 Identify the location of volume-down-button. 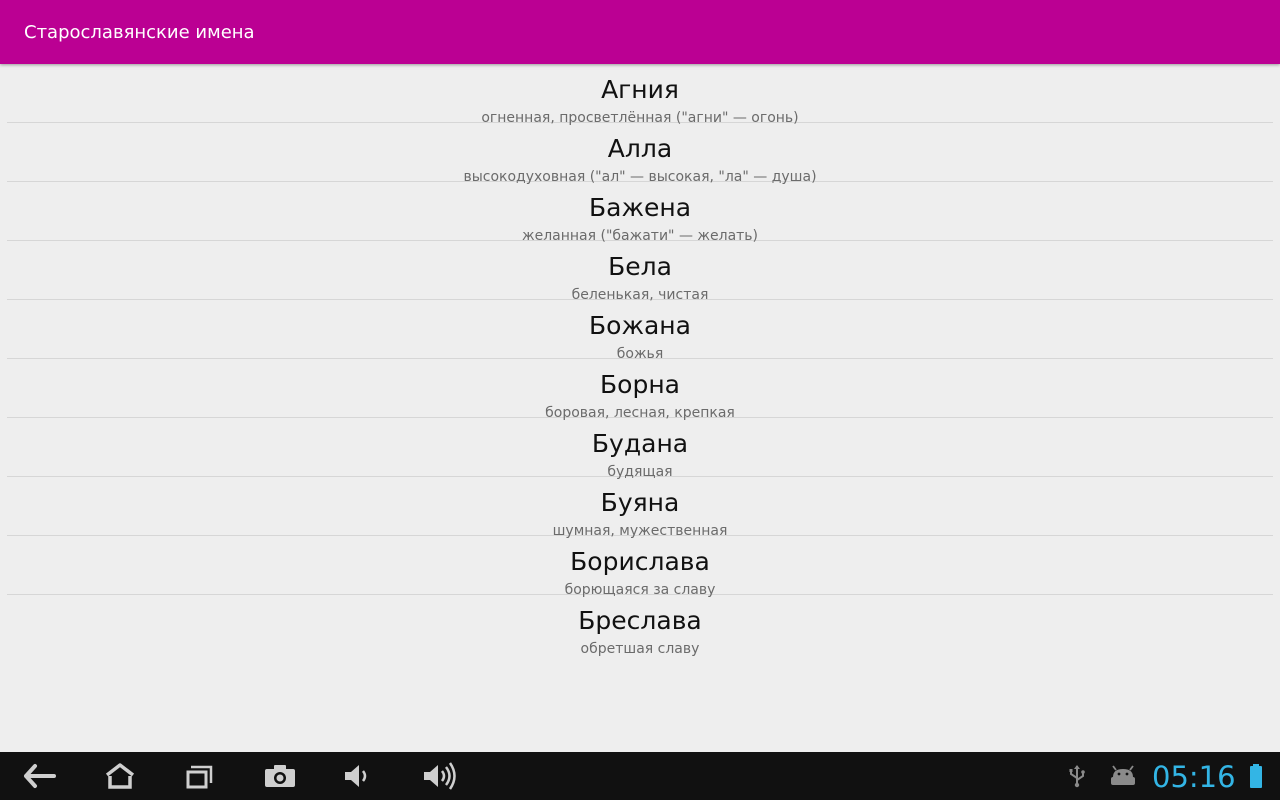
(358, 776).